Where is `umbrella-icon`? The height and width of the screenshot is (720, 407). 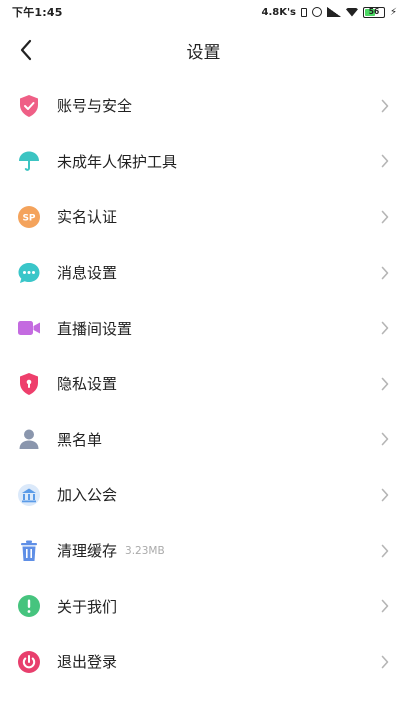 umbrella-icon is located at coordinates (29, 161).